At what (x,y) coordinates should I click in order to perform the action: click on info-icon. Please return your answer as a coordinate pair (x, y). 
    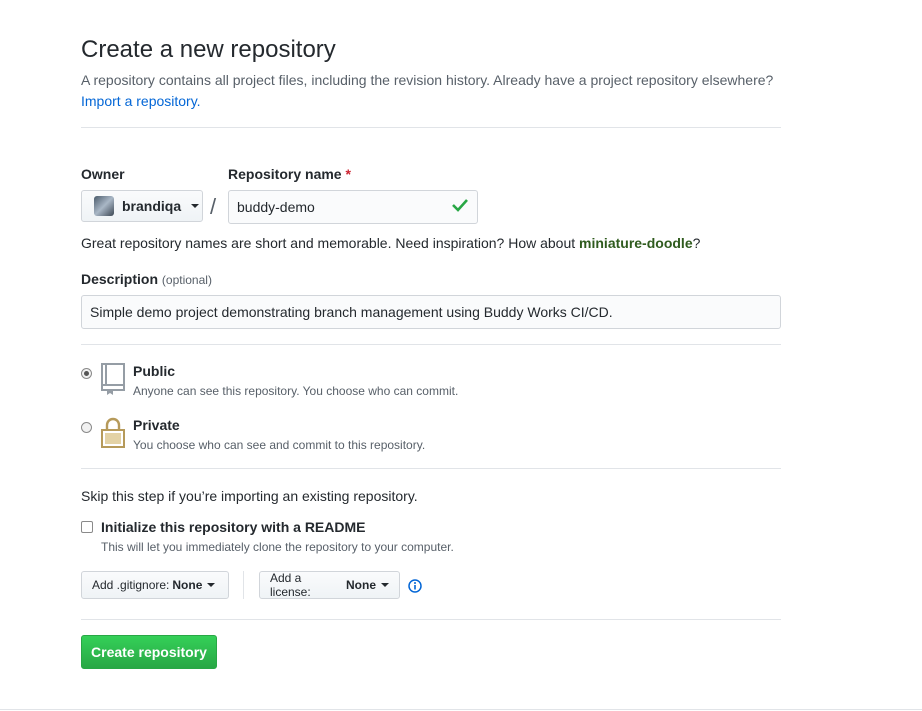
    Looking at the image, I should click on (415, 586).